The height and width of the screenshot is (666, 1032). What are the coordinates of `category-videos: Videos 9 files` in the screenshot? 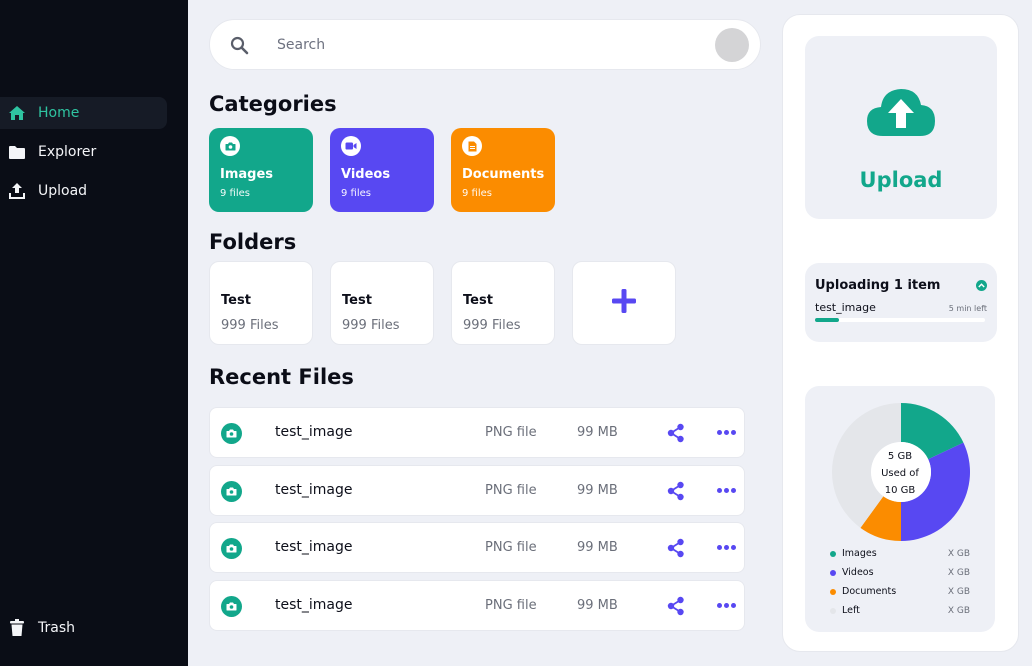 It's located at (382, 170).